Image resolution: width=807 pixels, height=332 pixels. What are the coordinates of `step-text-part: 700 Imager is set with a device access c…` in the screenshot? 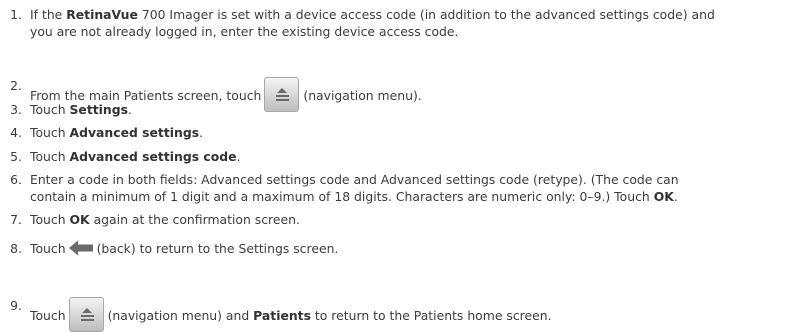 It's located at (426, 14).